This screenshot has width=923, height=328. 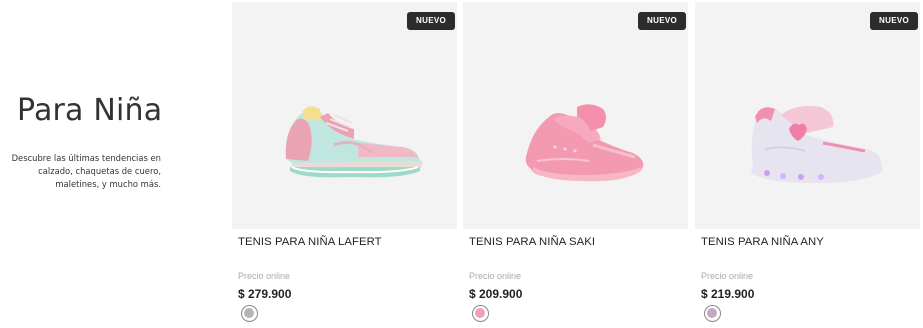 I want to click on product-name: TENIS PARA NIÑA LAFERT, so click(x=310, y=242).